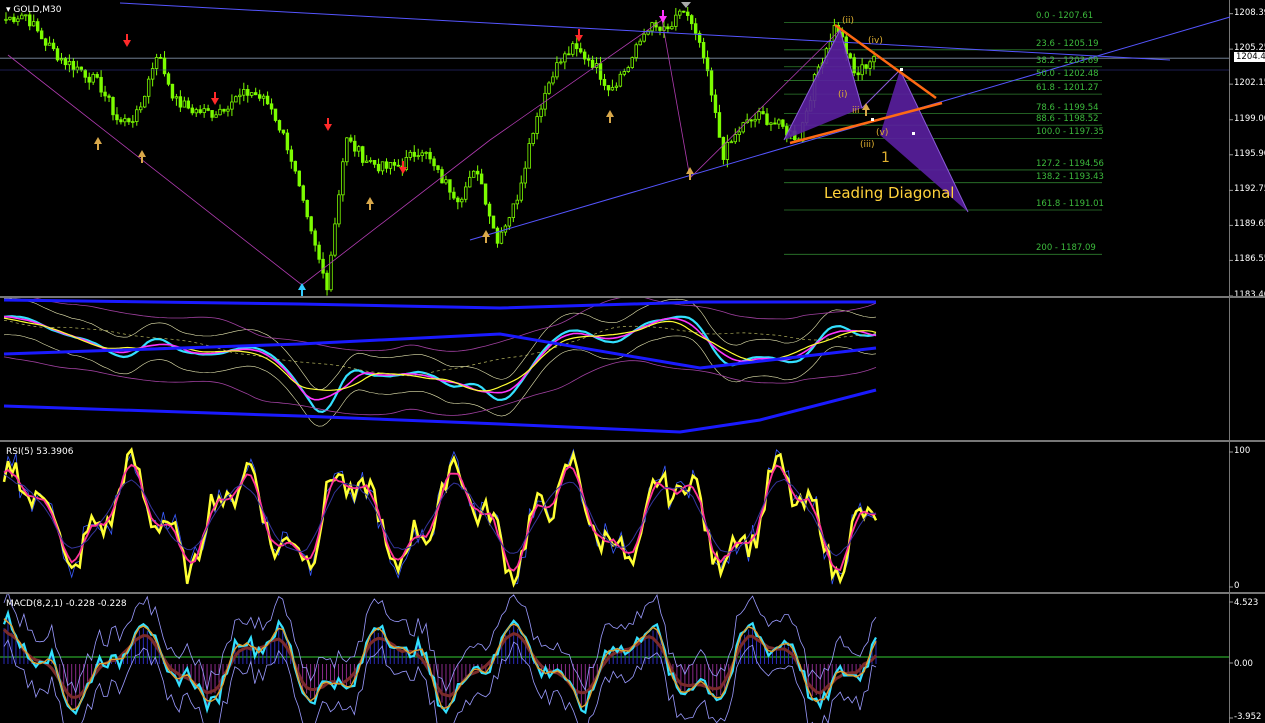  I want to click on fib-level-label: 138.2 - 1193.43, so click(1070, 176).